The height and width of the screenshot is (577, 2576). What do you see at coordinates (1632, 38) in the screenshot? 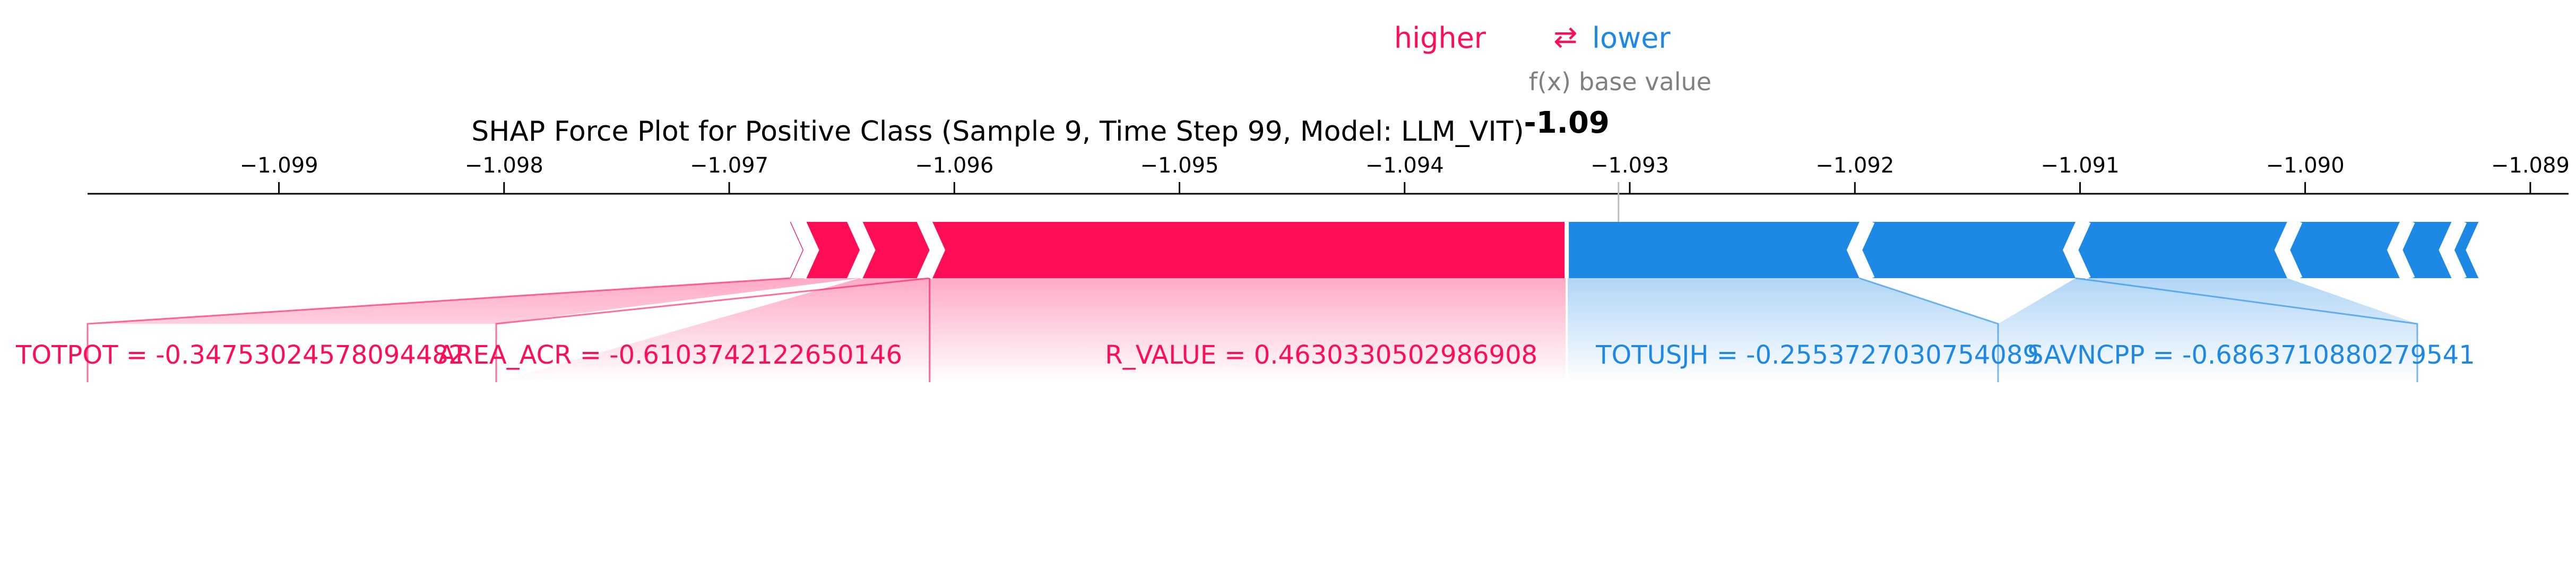
I see `legend-lower: lower` at bounding box center [1632, 38].